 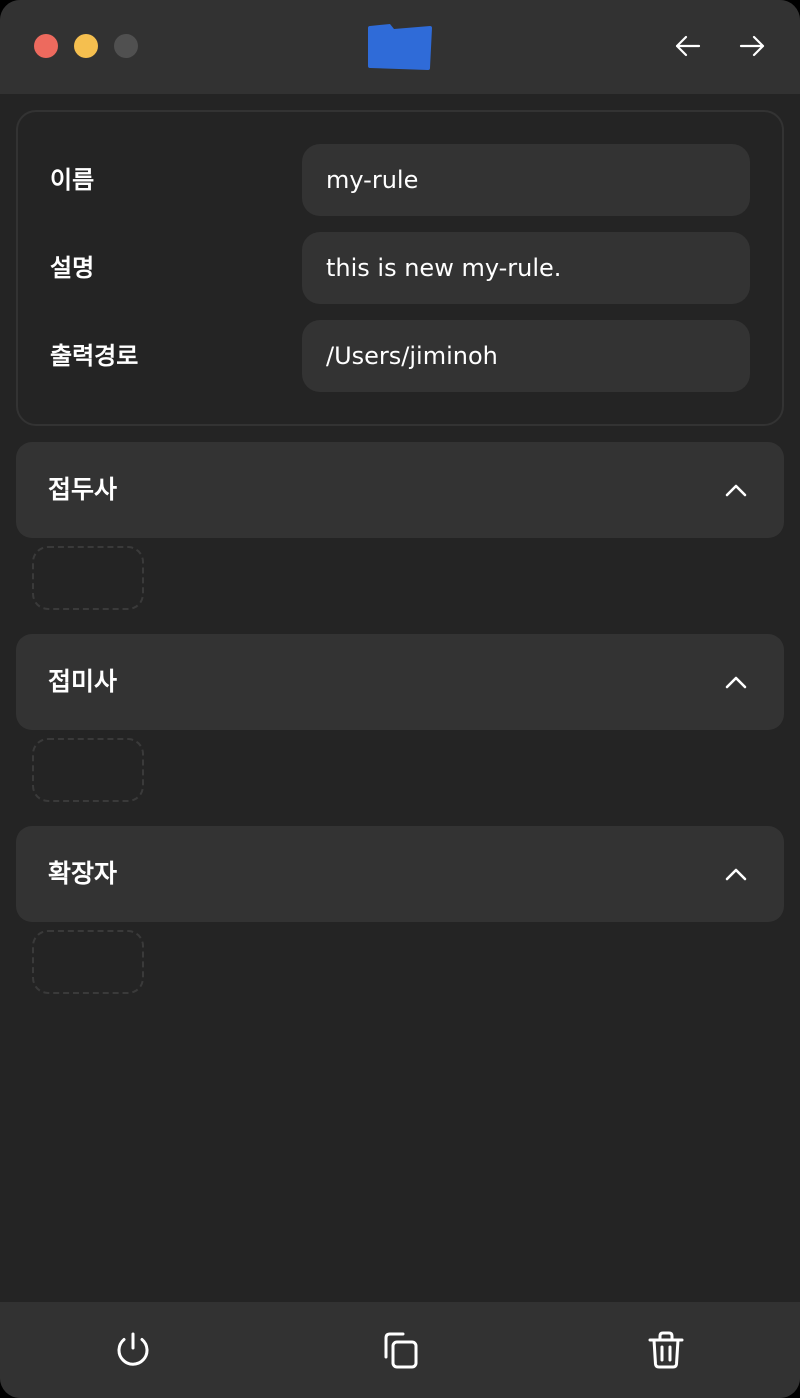 I want to click on copy-icon, so click(x=400, y=1350).